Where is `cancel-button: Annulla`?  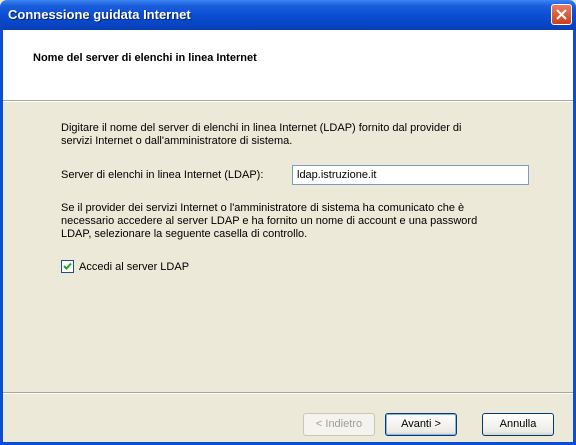 cancel-button: Annulla is located at coordinates (518, 424).